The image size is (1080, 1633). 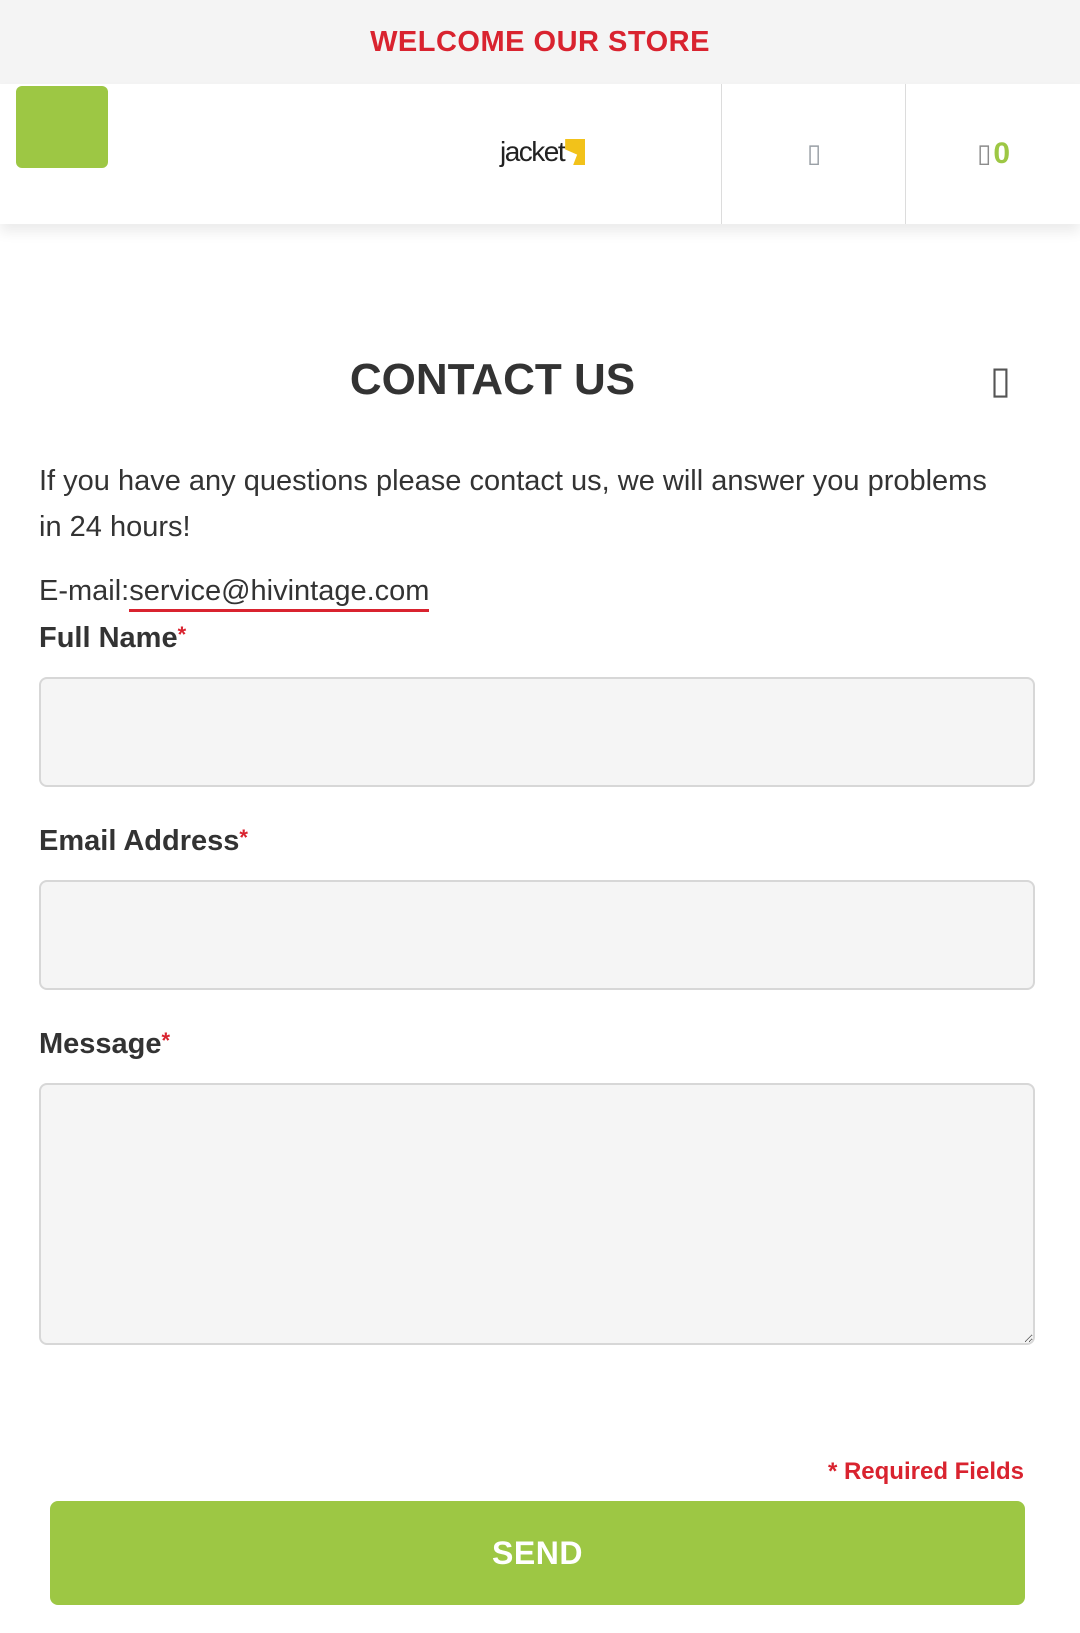 I want to click on email-address-input, so click(x=537, y=935).